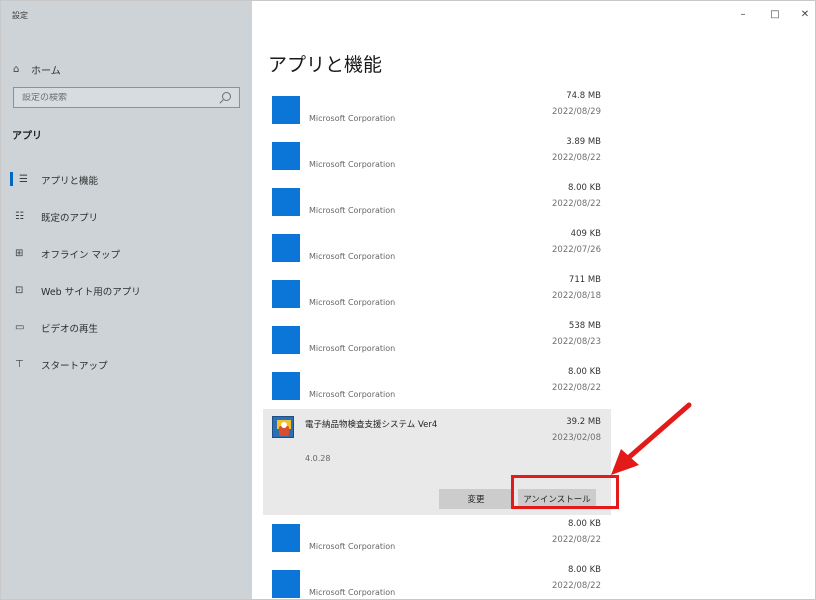 Image resolution: width=816 pixels, height=600 pixels. I want to click on app-name: 電子納品物検査支援システム Ver4, so click(371, 425).